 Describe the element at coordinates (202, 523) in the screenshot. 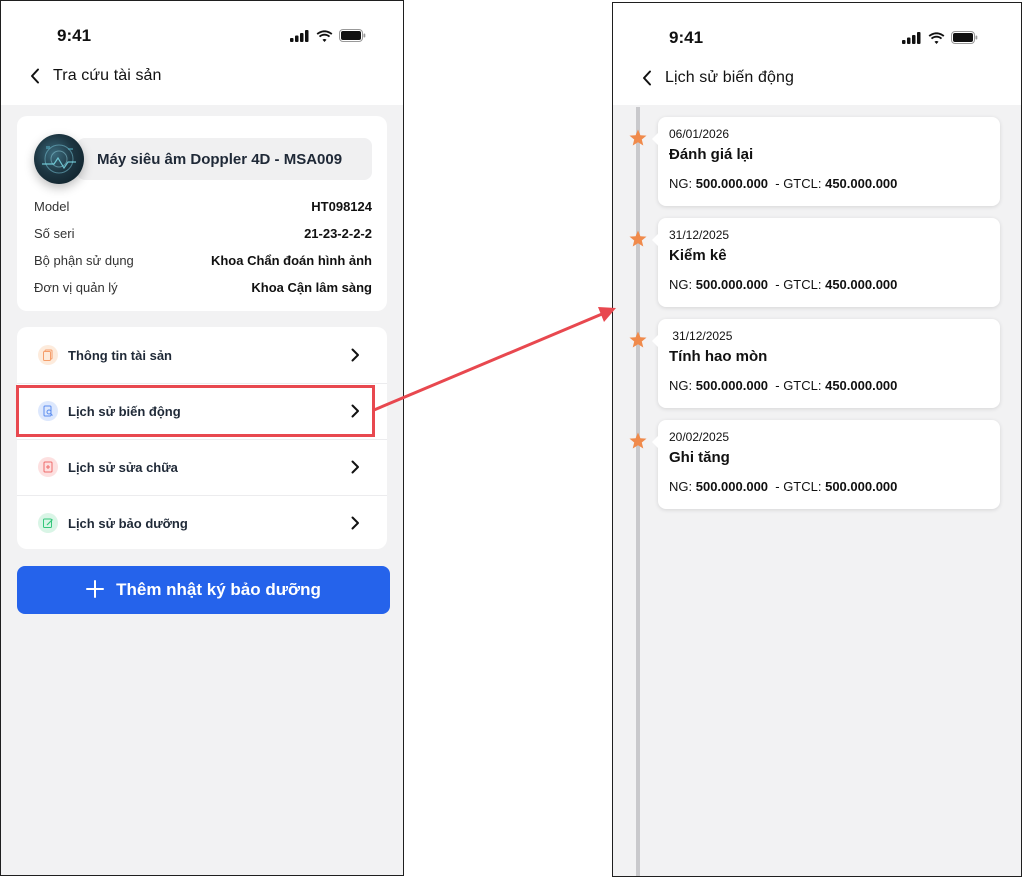

I see `menu-item-maintenance-history: Lịch sử bảo dưỡng` at that location.